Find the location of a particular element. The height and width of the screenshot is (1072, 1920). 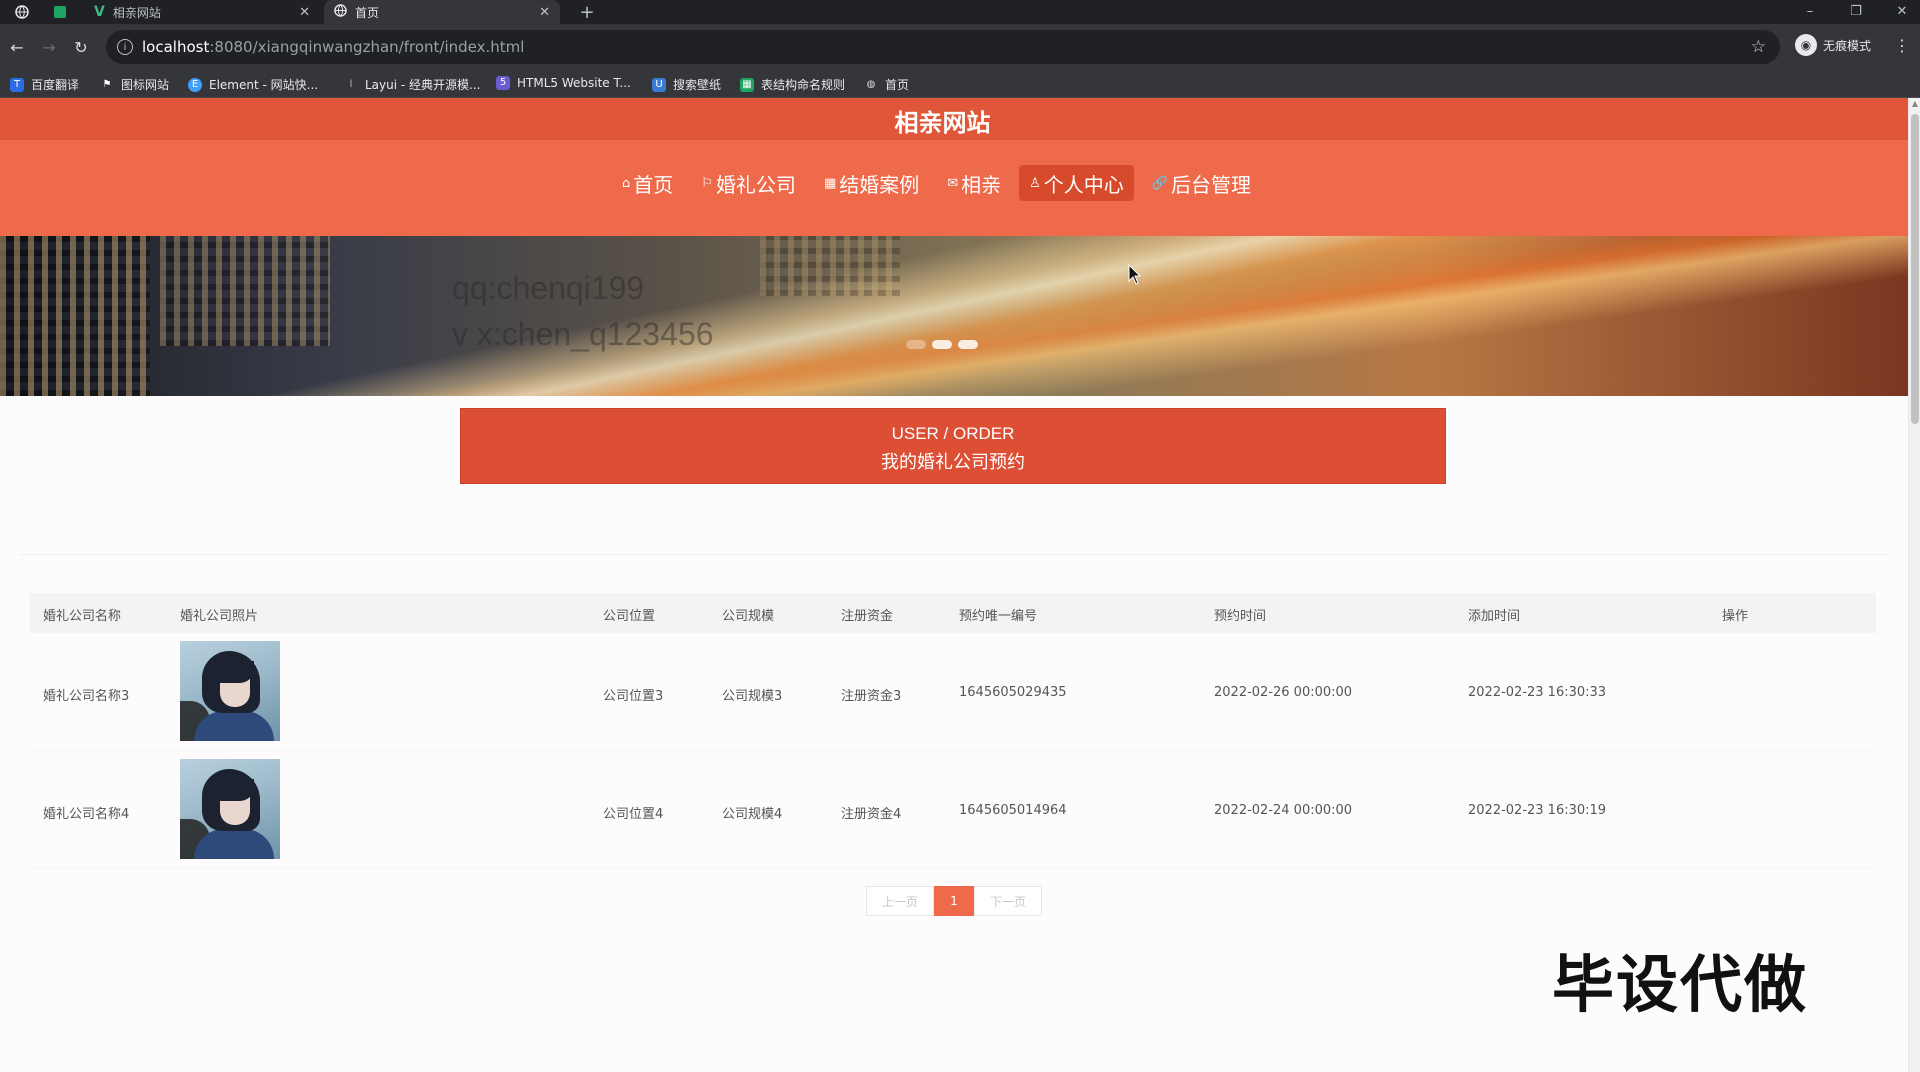

forward-arrow-icon: → is located at coordinates (49, 47).